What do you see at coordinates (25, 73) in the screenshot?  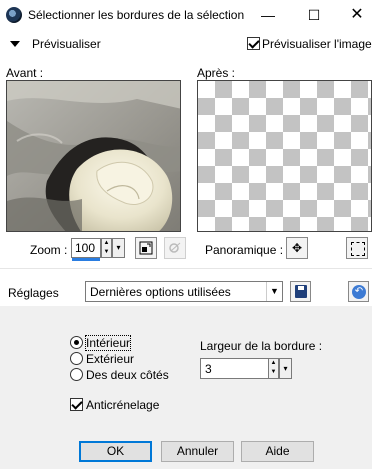 I see `before-label: Avant :` at bounding box center [25, 73].